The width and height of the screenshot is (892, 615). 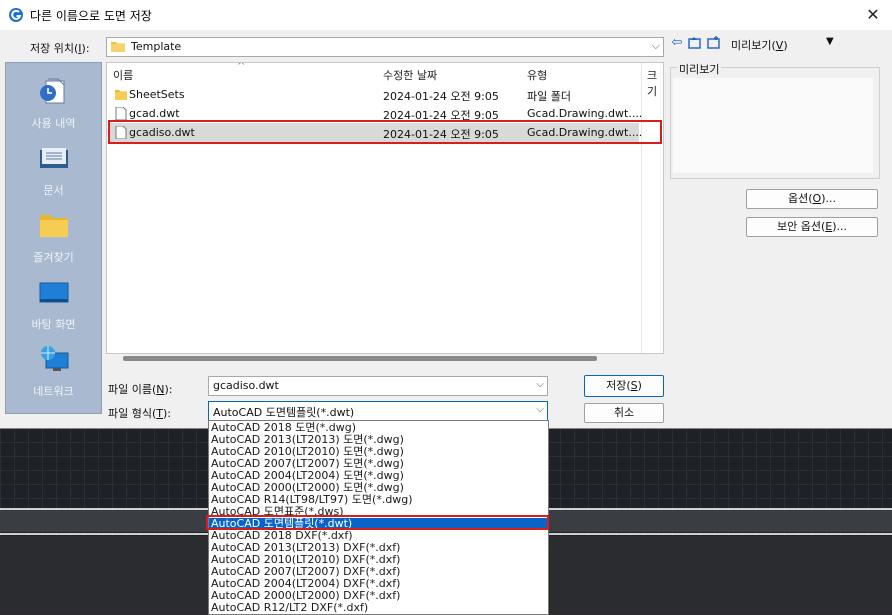 I want to click on places-bar: 사용 내역 문서 즐겨찾기 바탕 화면 네트워크, so click(x=53, y=238).